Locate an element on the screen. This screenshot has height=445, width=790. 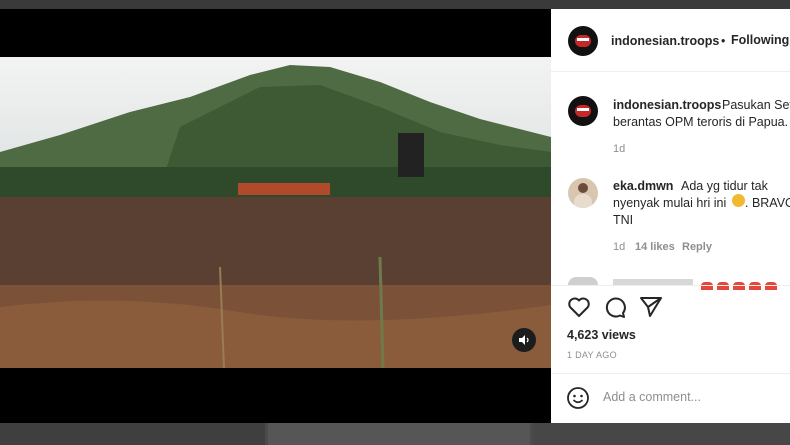
comment-text-line3: TNI is located at coordinates (623, 220).